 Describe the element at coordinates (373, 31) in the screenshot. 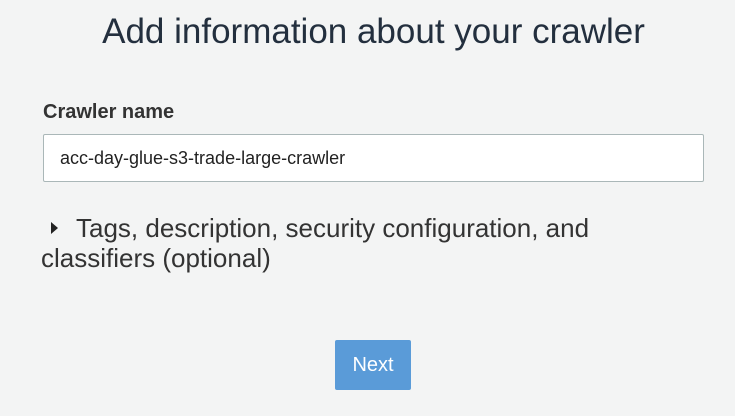

I see `page-title: Add information about your crawler` at that location.